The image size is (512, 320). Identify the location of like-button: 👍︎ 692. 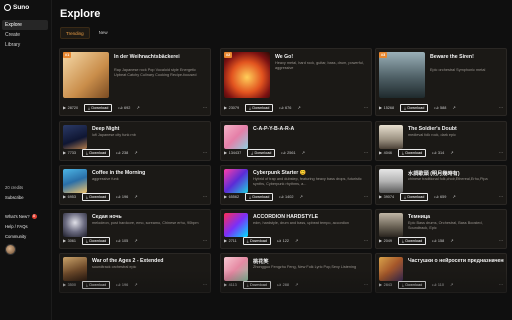
(124, 108).